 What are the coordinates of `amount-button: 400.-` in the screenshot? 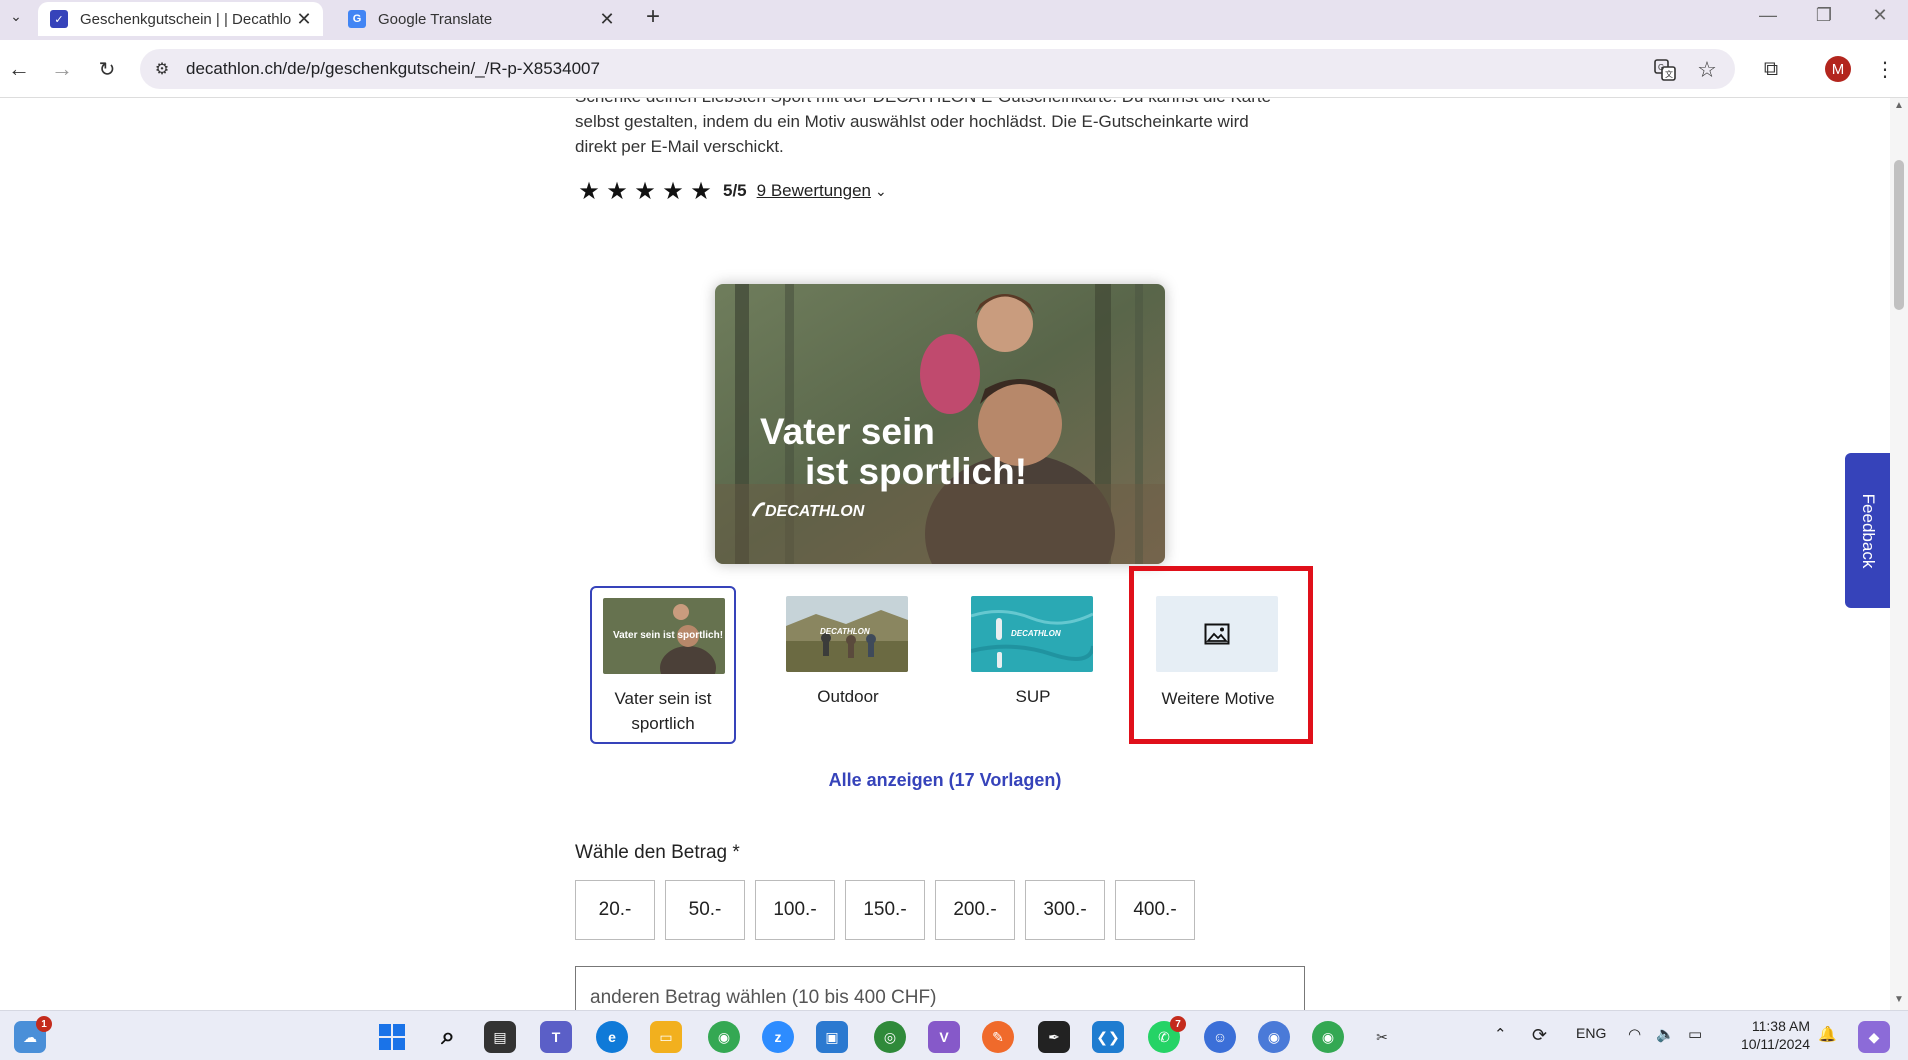 It's located at (1155, 910).